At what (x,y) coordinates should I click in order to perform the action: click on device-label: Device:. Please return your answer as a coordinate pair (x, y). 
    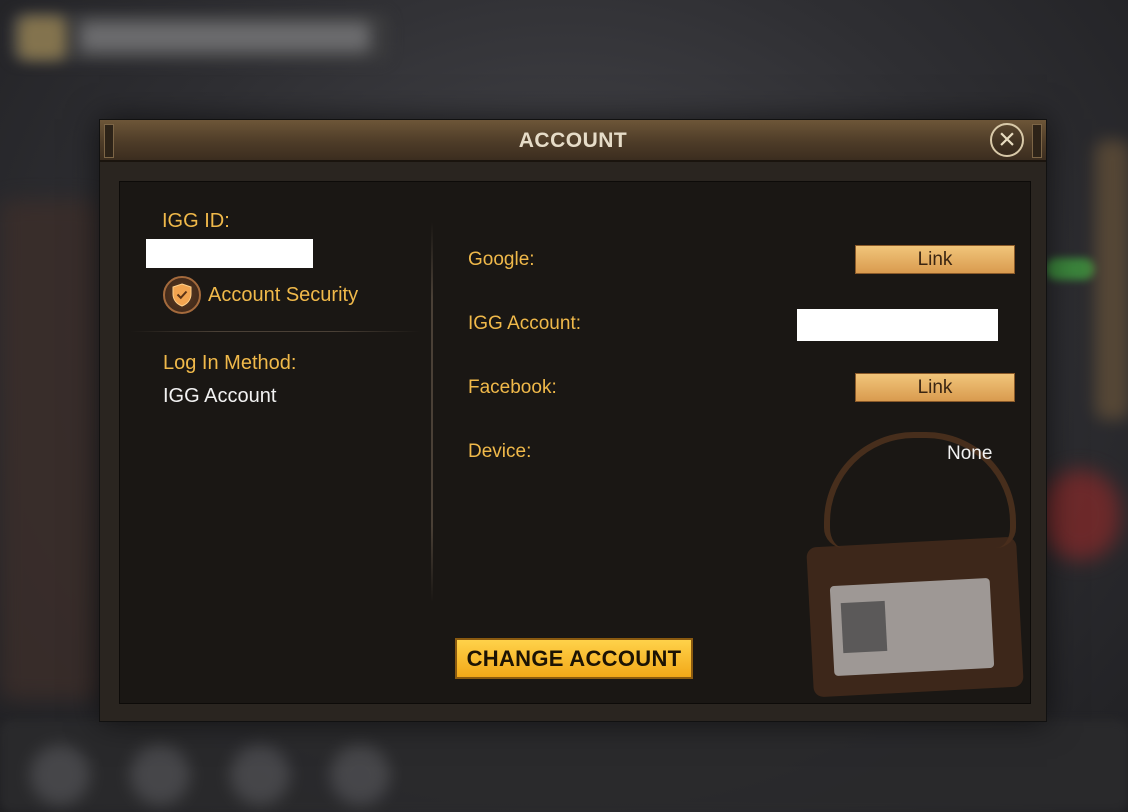
    Looking at the image, I should click on (500, 451).